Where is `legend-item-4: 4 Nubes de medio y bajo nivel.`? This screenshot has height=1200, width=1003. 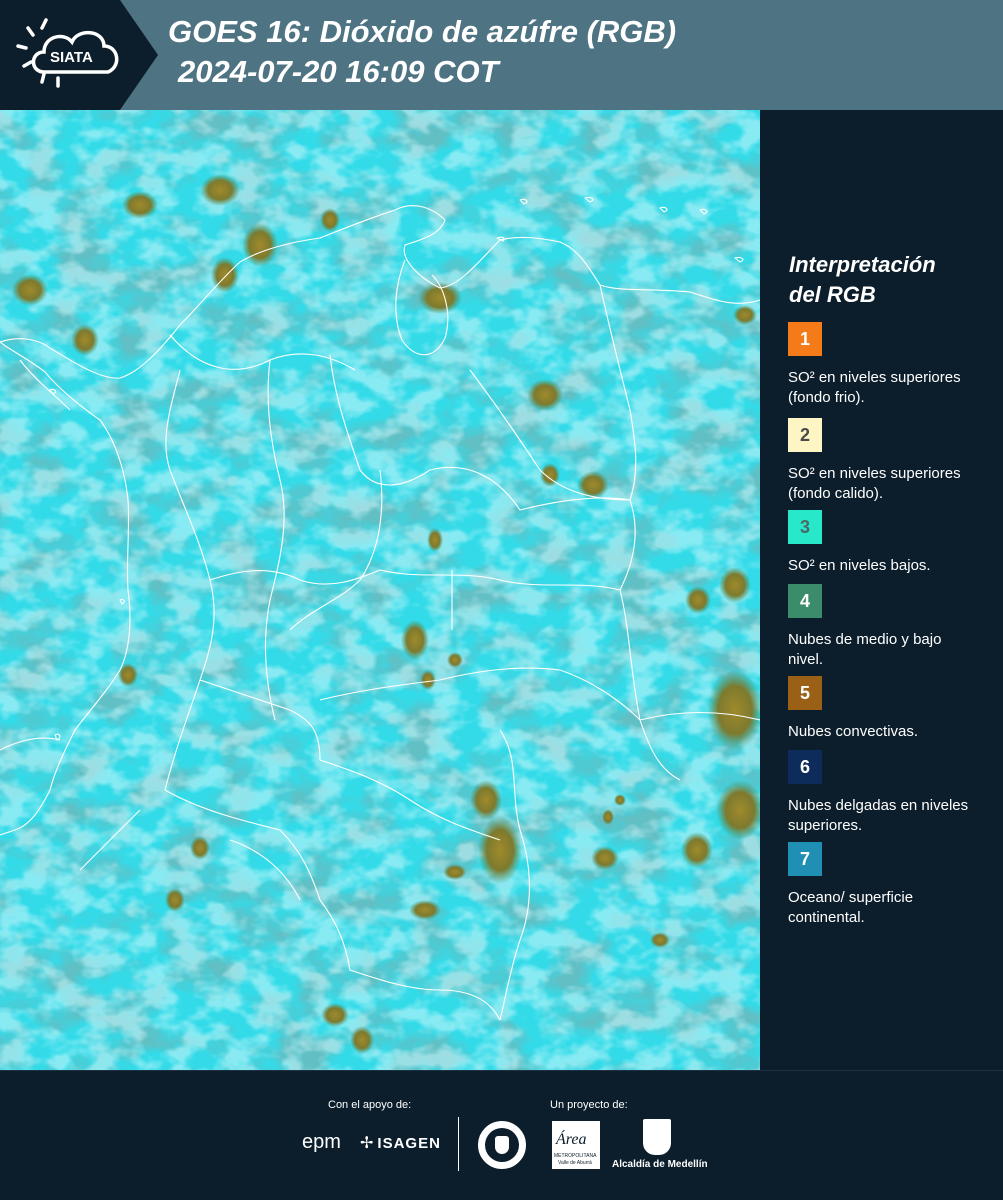 legend-item-4: 4 Nubes de medio y bajo nivel. is located at coordinates (893, 627).